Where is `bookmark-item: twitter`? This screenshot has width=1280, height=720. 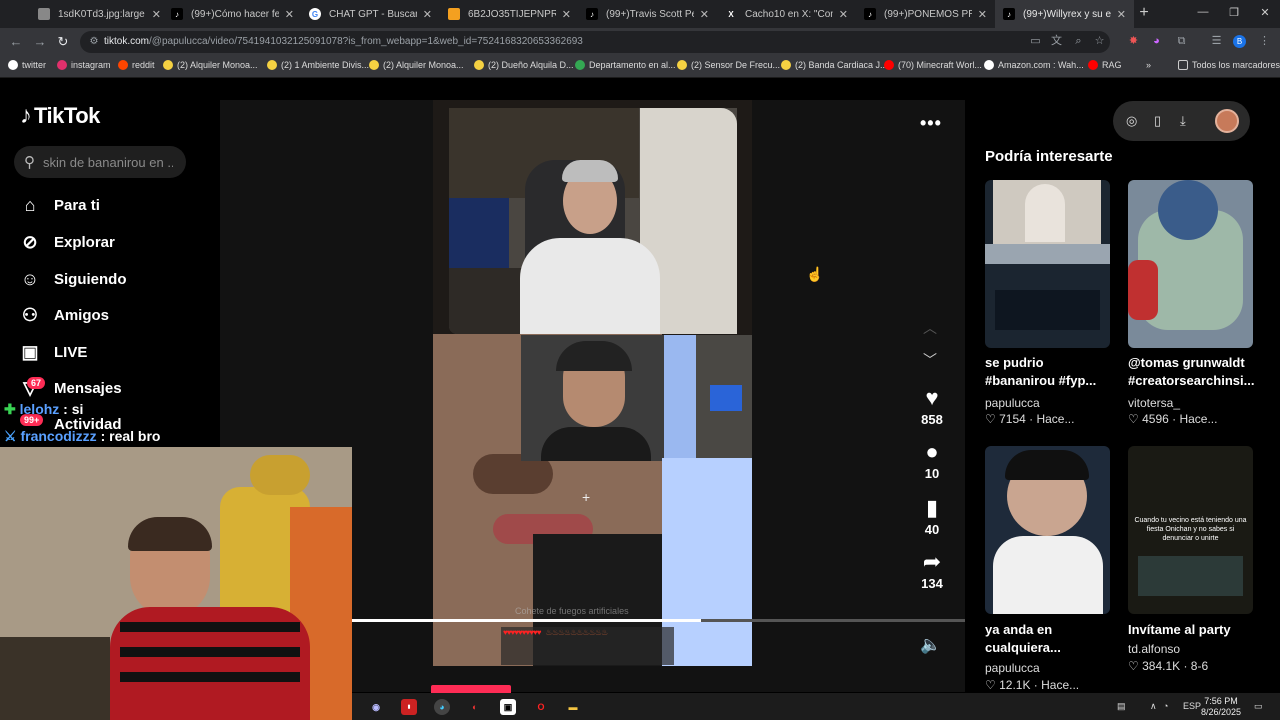
bookmark-item: twitter is located at coordinates (27, 65).